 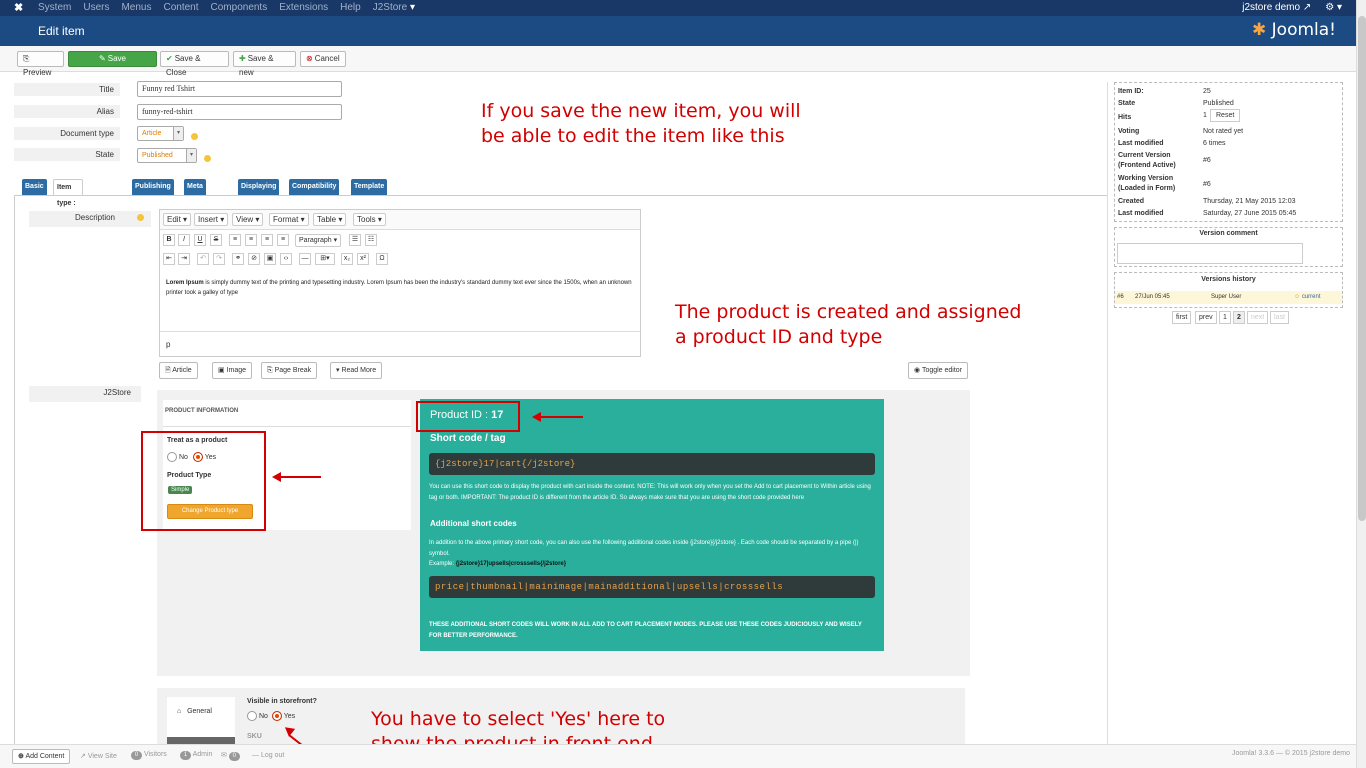 I want to click on short-code: {j2store}17|cart{/j2store}, so click(x=652, y=464).